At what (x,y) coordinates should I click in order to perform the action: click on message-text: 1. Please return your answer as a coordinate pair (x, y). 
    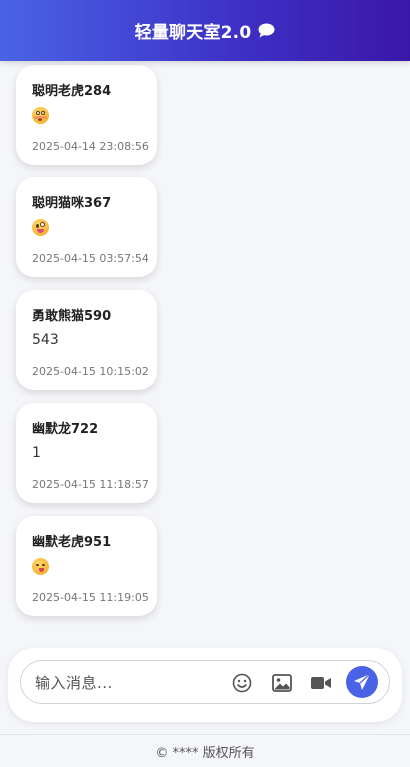
    Looking at the image, I should click on (36, 453).